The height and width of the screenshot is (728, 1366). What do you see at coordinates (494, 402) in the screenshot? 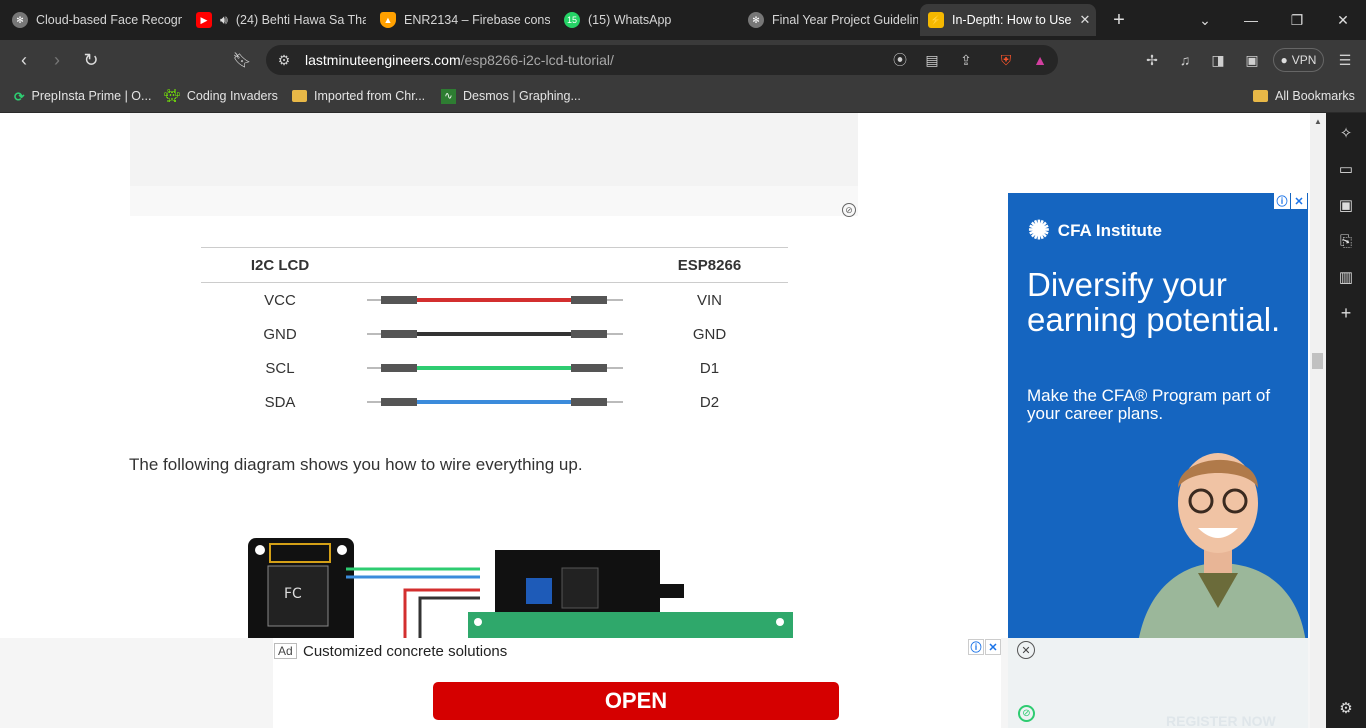
I see `table-row: SDA D2` at bounding box center [494, 402].